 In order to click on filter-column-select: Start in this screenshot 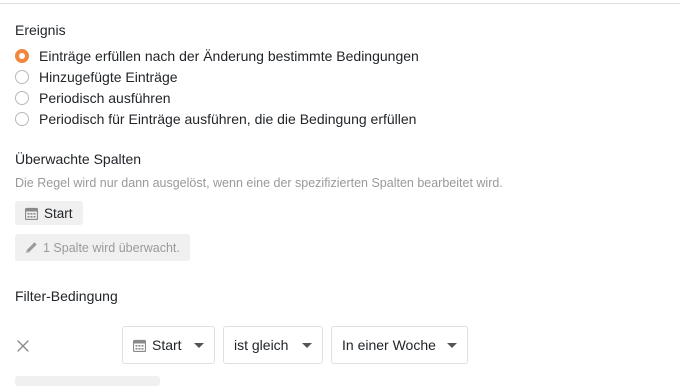, I will do `click(168, 345)`.